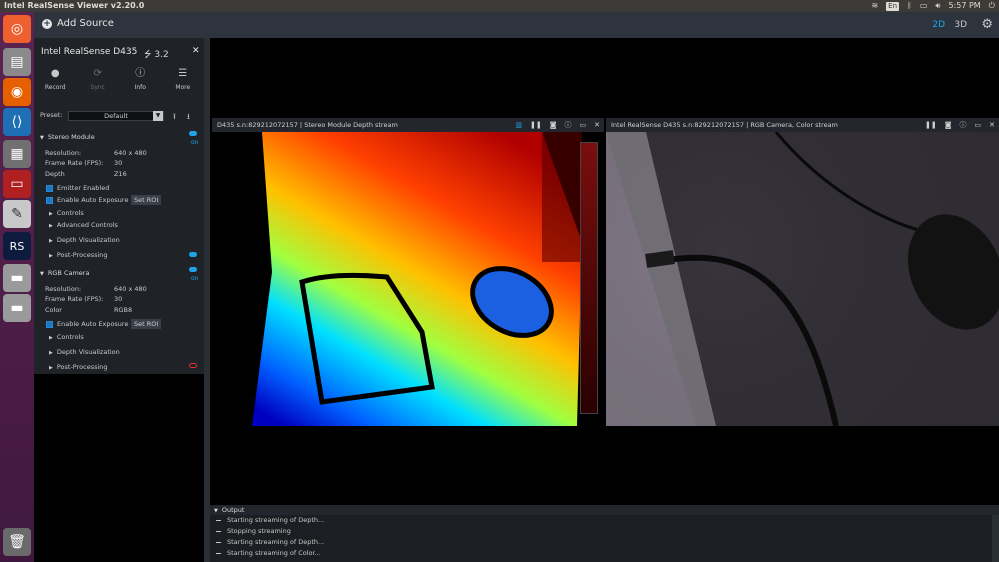  I want to click on controls-label: Controls, so click(70, 213).